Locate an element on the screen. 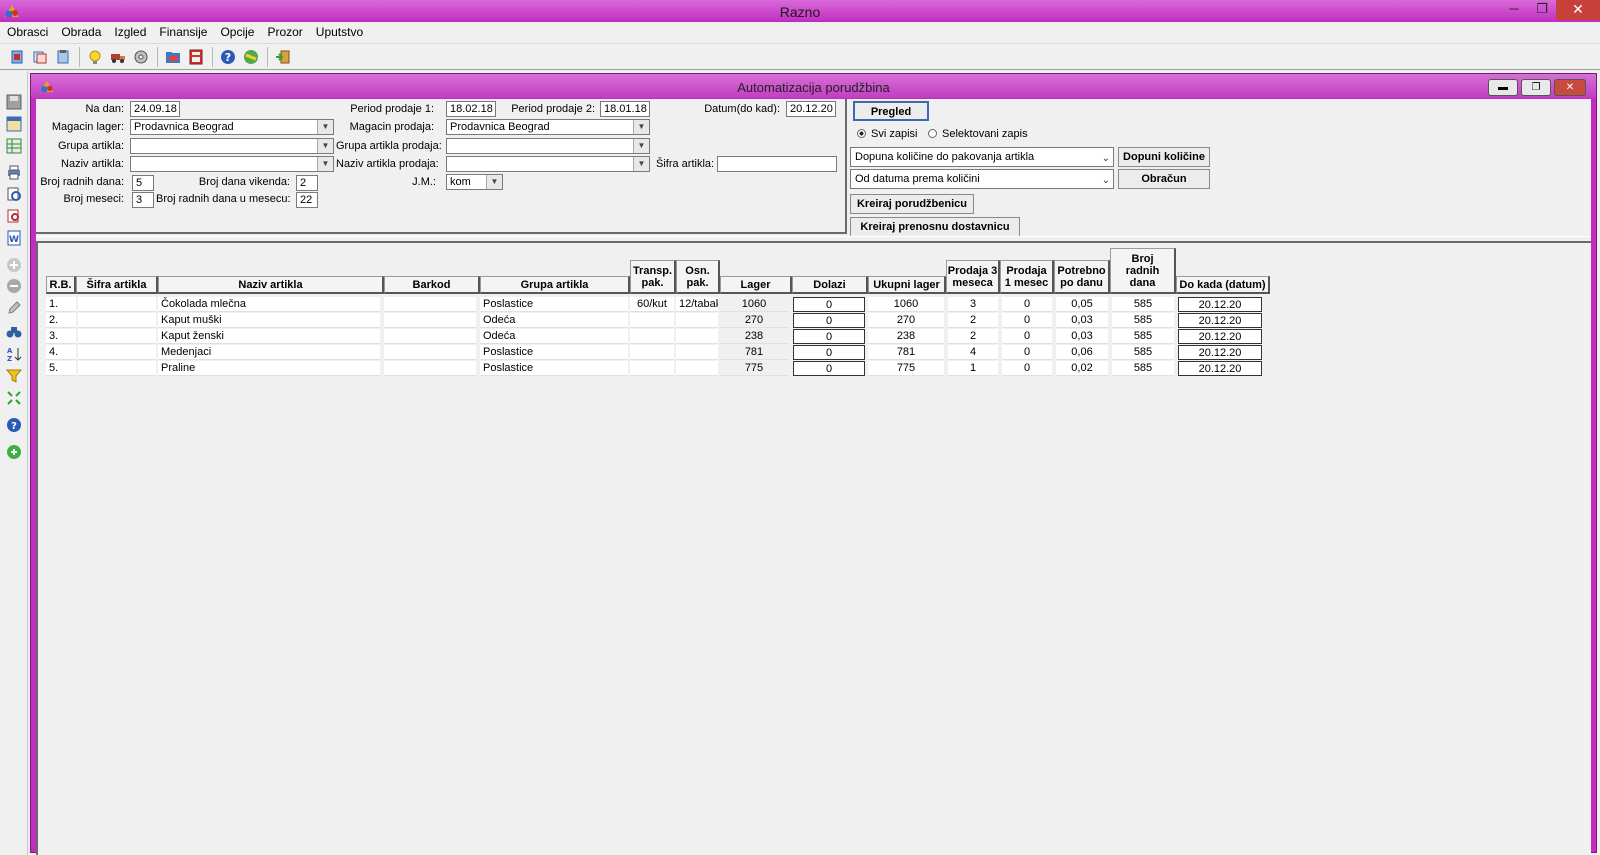  minimize-button: ─ is located at coordinates (1514, 10).